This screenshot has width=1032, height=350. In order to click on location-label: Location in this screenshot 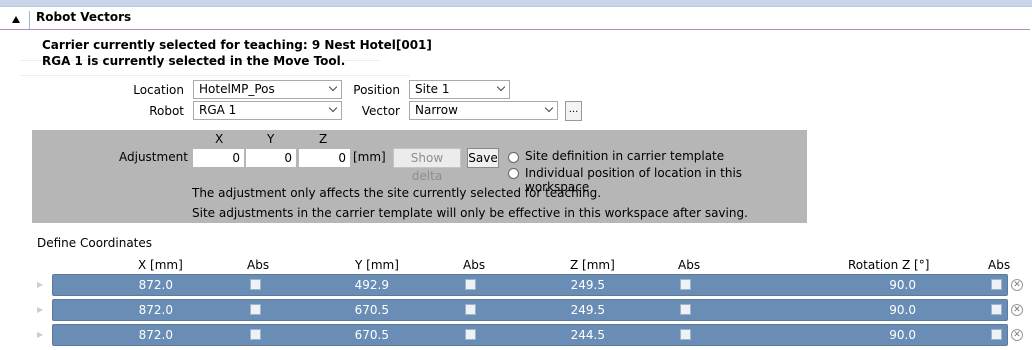, I will do `click(158, 90)`.